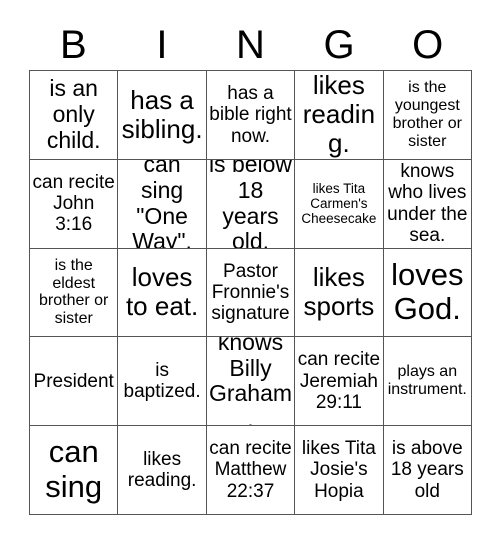 The height and width of the screenshot is (544, 500). I want to click on bingo-cell-label: knows who lives under the sea., so click(427, 203).